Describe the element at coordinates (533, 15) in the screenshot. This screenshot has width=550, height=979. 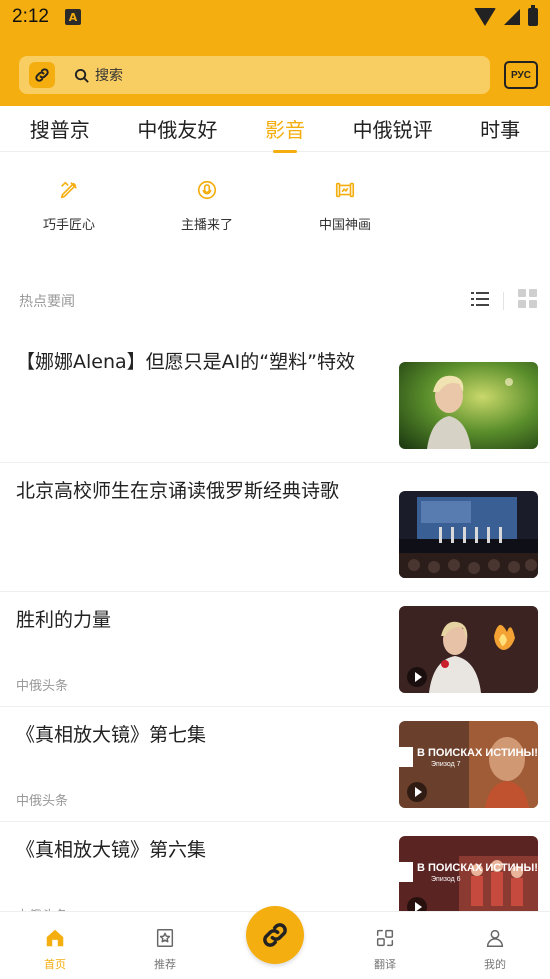
I see `battery-icon` at that location.